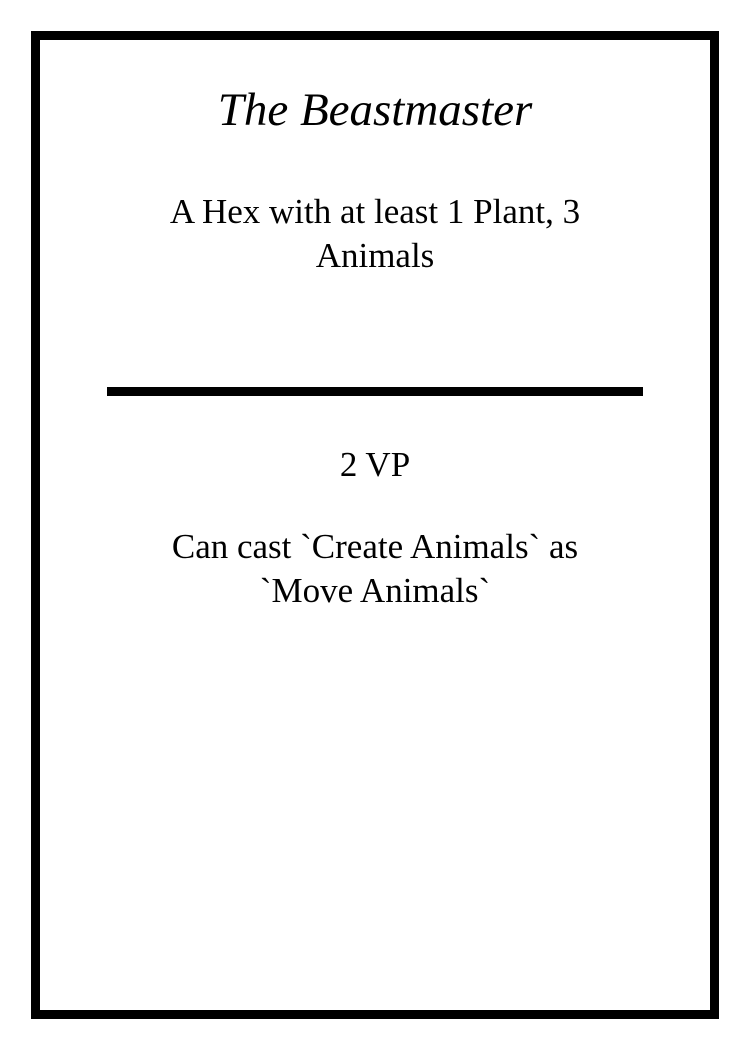 The height and width of the screenshot is (1050, 750). I want to click on card-title: The Beastmaster, so click(375, 110).